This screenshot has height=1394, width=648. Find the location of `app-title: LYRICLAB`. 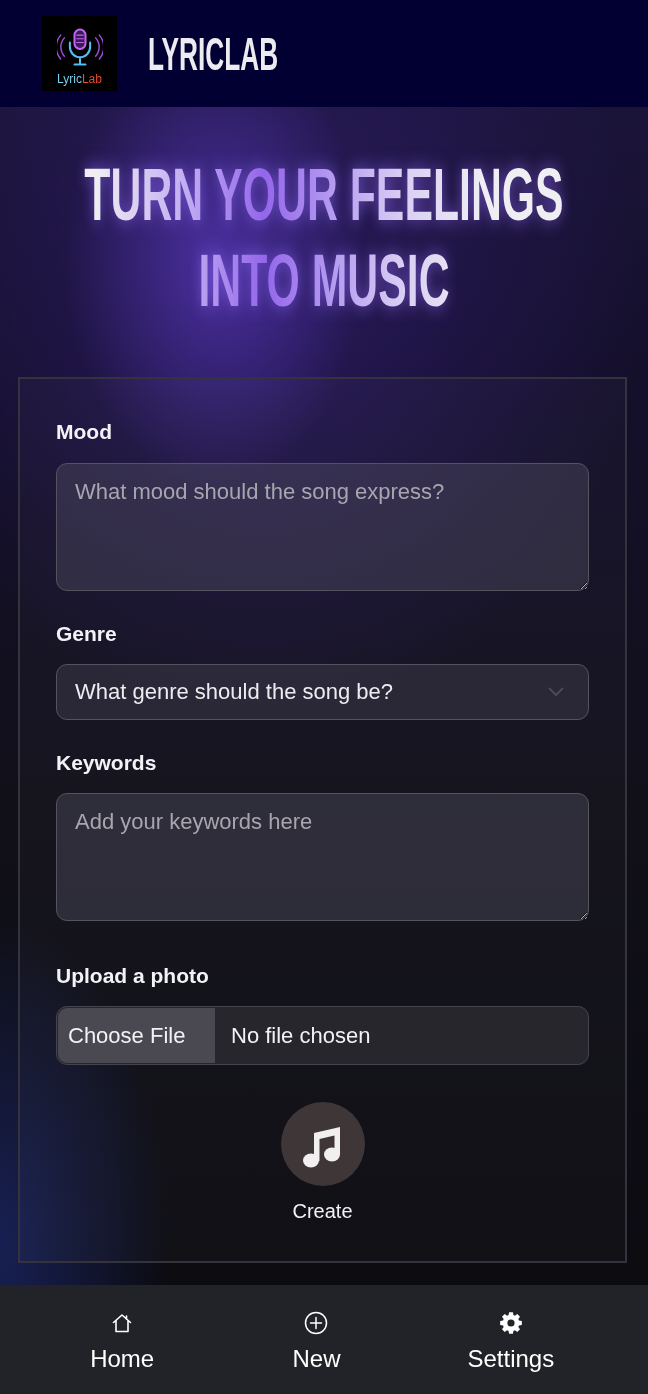

app-title: LYRICLAB is located at coordinates (213, 53).